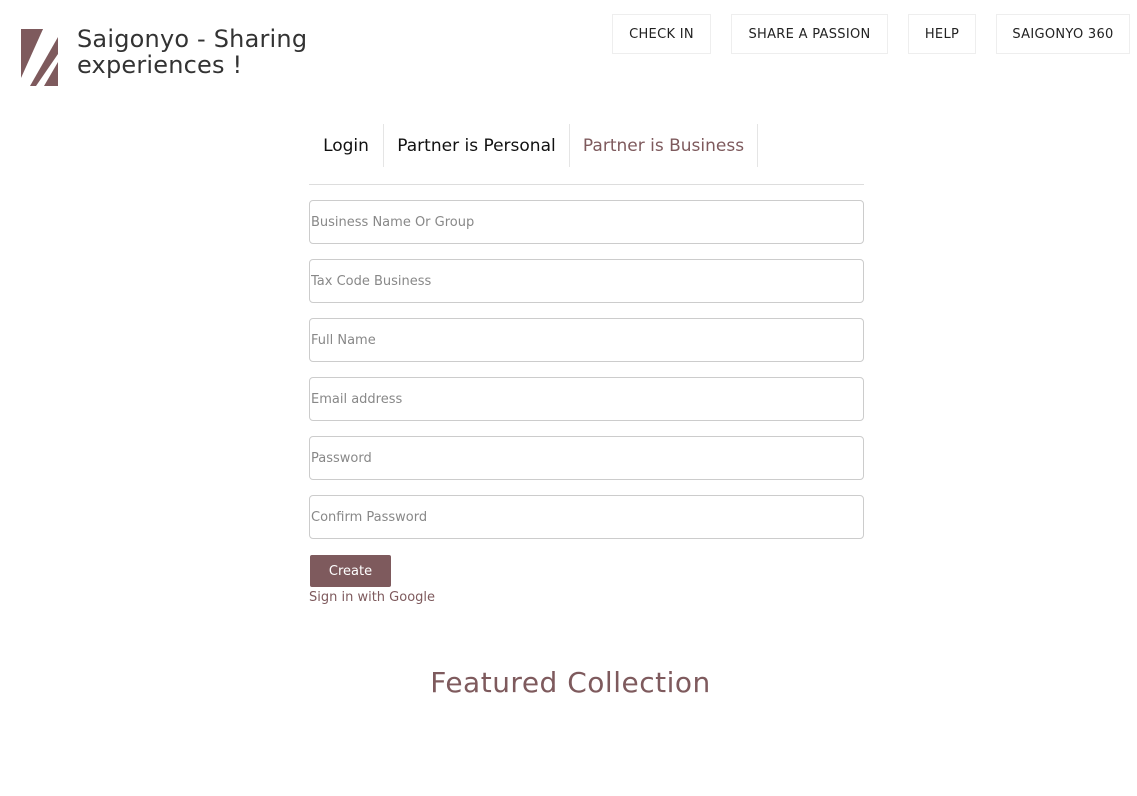 This screenshot has width=1137, height=796. What do you see at coordinates (570, 682) in the screenshot?
I see `featured-collection-heading: Featured Collection` at bounding box center [570, 682].